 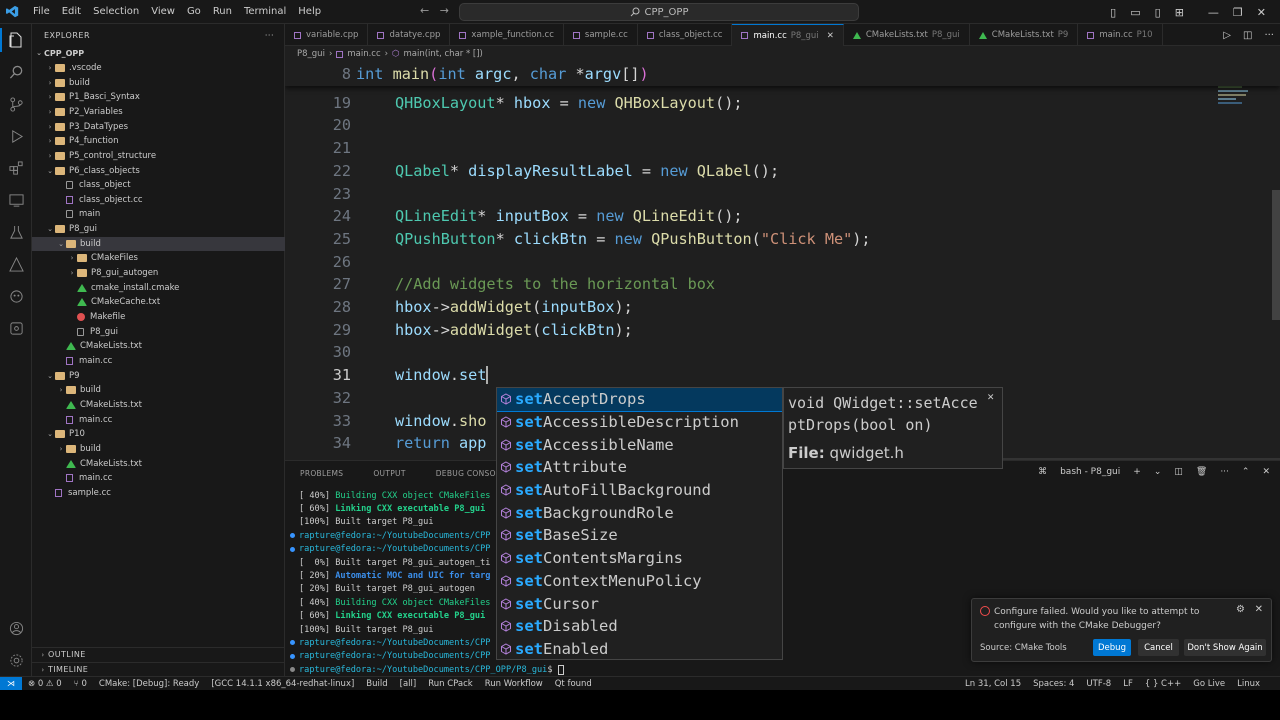 I want to click on command-center-search: CPP_OPP, so click(x=659, y=12).